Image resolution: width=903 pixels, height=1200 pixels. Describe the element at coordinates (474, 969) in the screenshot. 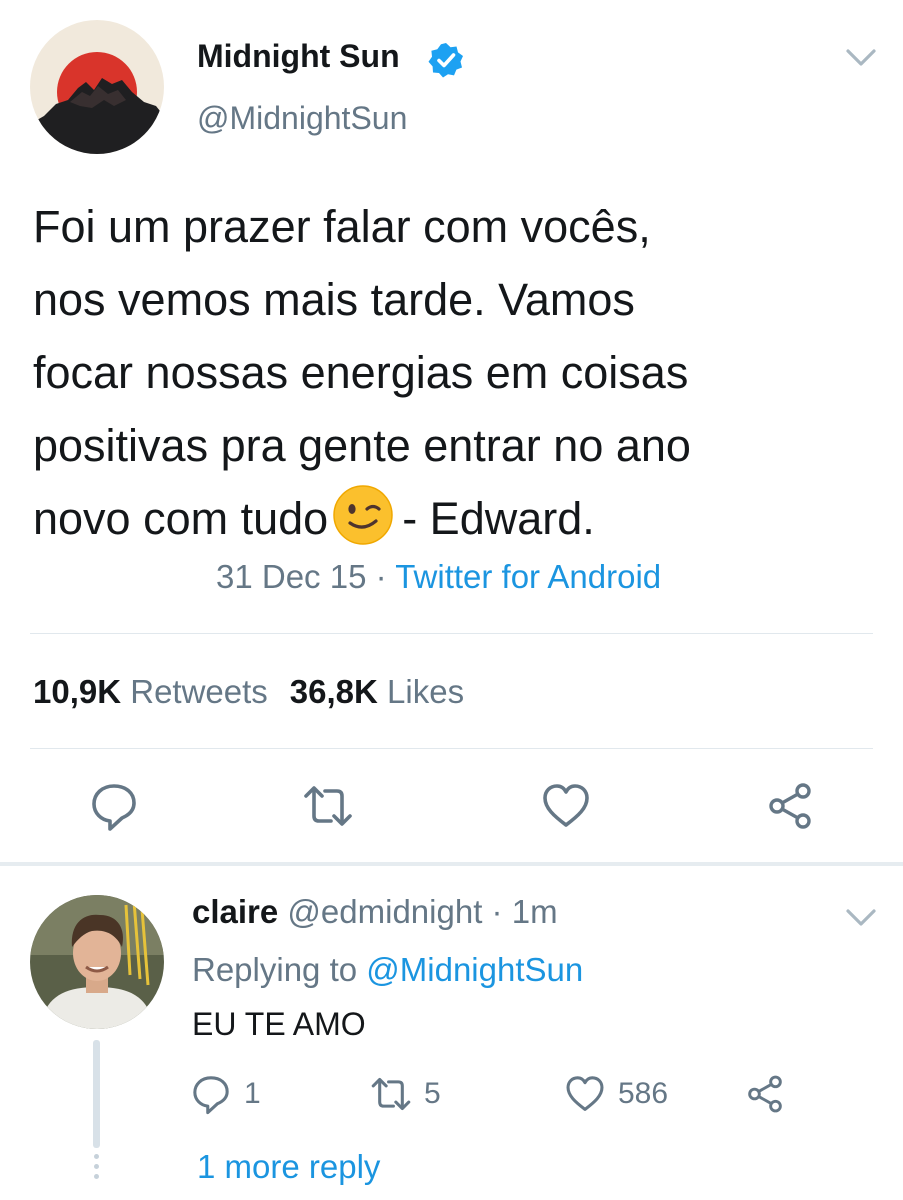

I see `replying-to-handle: @MidnightSun` at that location.